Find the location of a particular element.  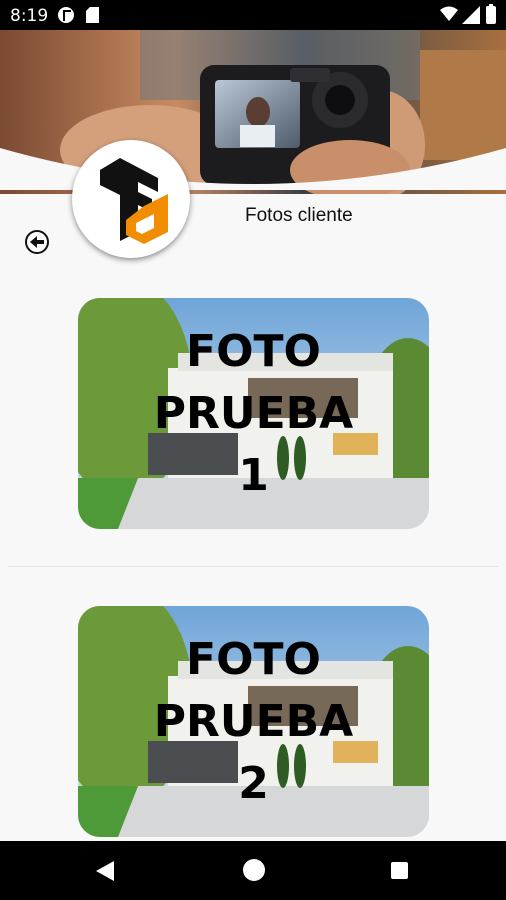

fd-logo-icon is located at coordinates (134, 201).